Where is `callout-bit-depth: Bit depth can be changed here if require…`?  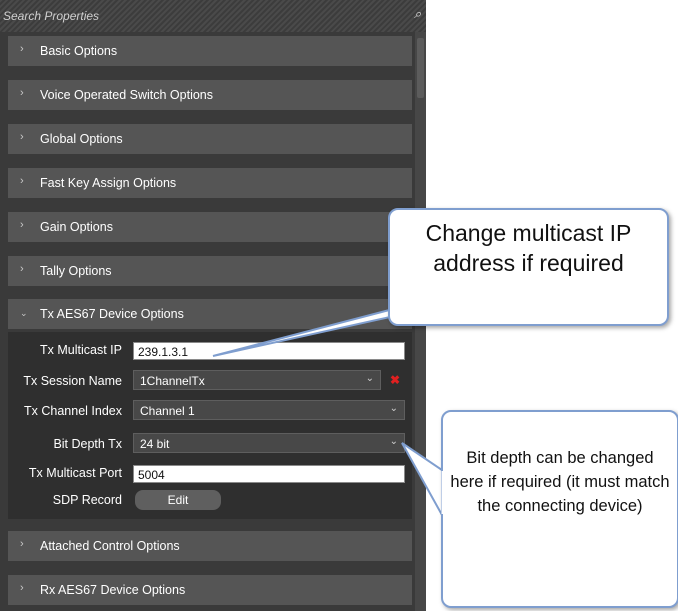
callout-bit-depth: Bit depth can be changed here if require… is located at coordinates (559, 509).